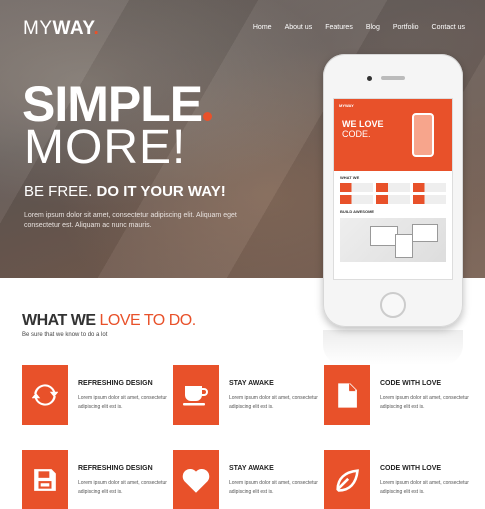  I want to click on nav-item-blog: Blog, so click(373, 27).